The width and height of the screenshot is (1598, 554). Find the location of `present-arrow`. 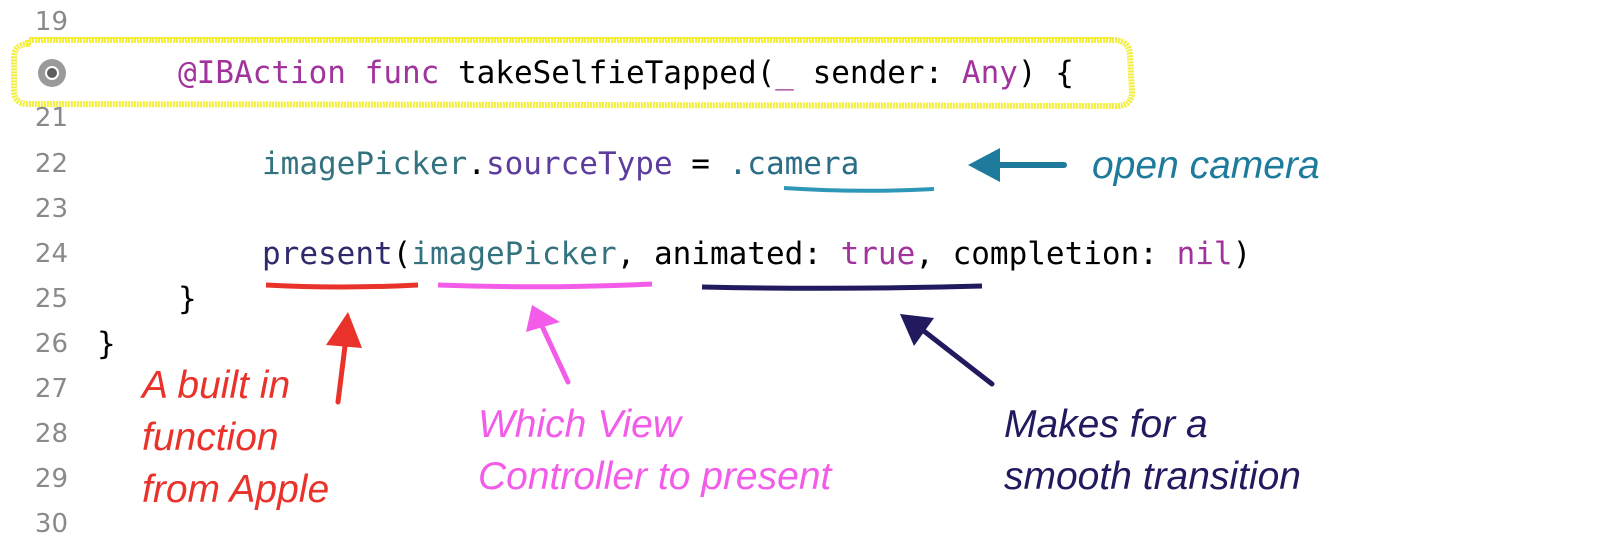

present-arrow is located at coordinates (342, 370).